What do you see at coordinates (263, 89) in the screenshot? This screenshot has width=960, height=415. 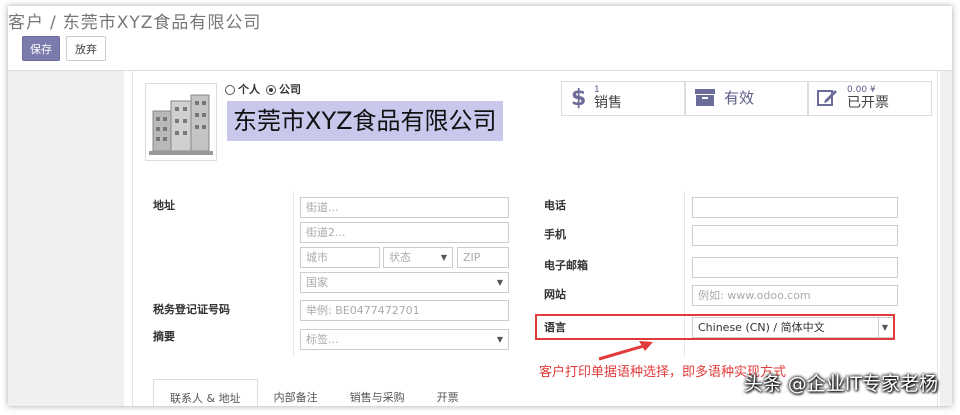 I see `company-type-selector: 个人 公司` at bounding box center [263, 89].